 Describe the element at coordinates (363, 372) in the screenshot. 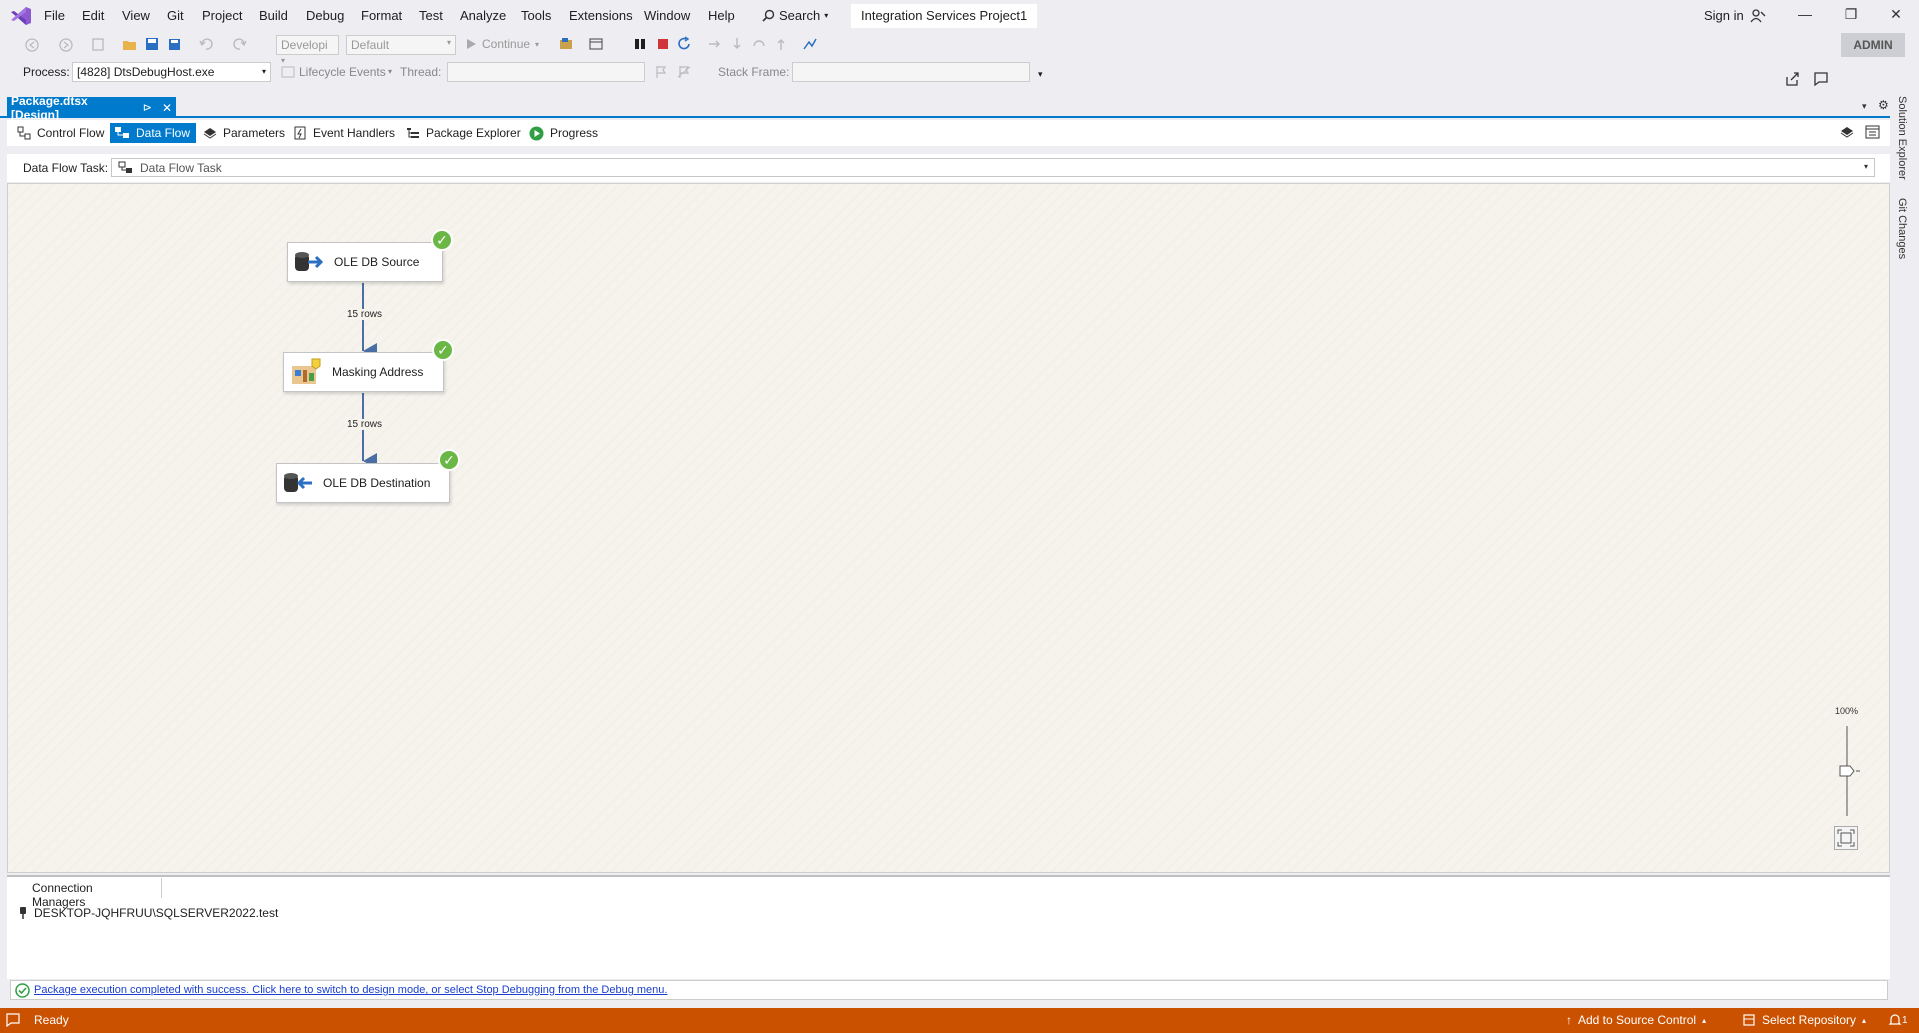

I see `masking-address-node: Masking Address` at that location.